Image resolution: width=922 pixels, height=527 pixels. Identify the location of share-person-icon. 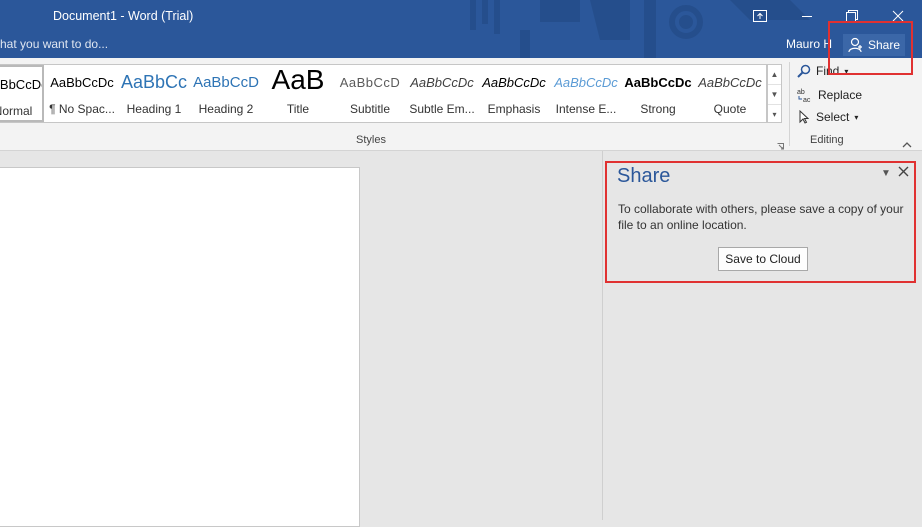
(855, 45).